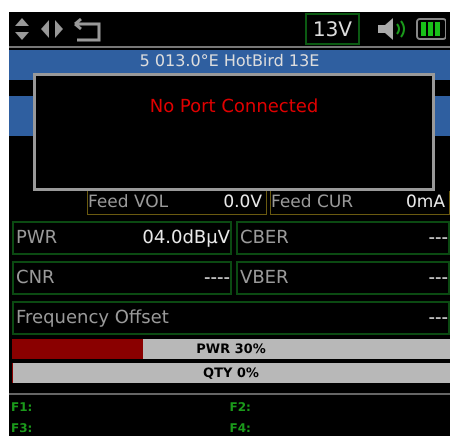 The height and width of the screenshot is (436, 450). What do you see at coordinates (230, 59) in the screenshot?
I see `satellite-title: 5 013.0°E HotBird 13E` at bounding box center [230, 59].